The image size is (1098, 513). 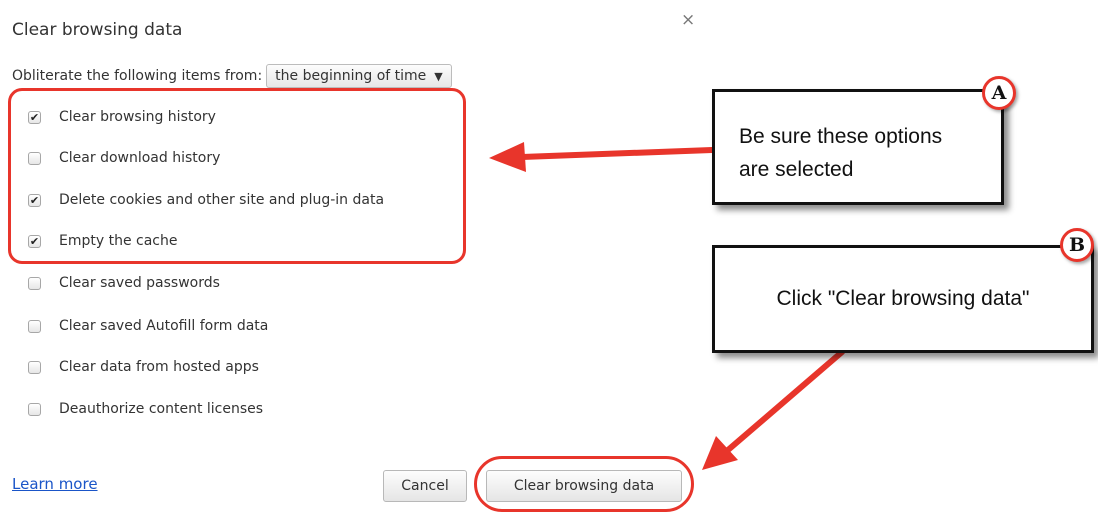 I want to click on badge-b: B, so click(x=1077, y=245).